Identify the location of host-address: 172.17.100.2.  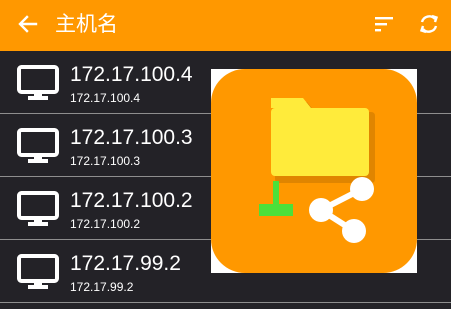
(105, 224).